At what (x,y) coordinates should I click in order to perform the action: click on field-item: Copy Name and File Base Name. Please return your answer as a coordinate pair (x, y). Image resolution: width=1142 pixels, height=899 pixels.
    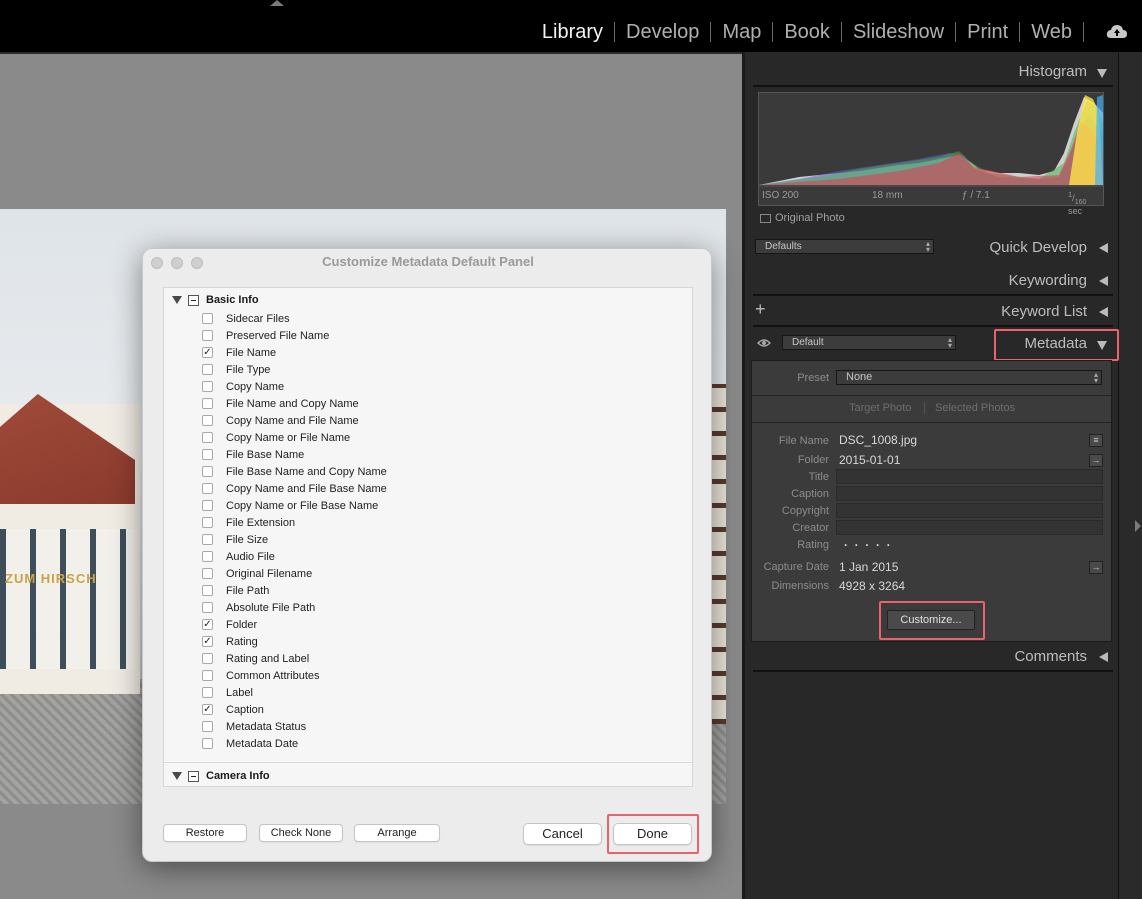
    Looking at the image, I should click on (294, 488).